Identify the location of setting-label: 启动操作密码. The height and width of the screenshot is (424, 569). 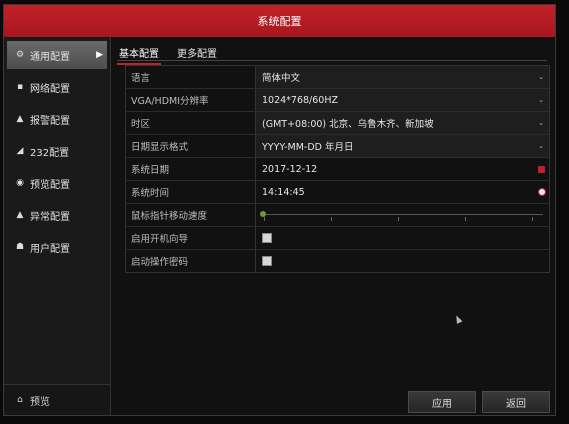
(191, 261).